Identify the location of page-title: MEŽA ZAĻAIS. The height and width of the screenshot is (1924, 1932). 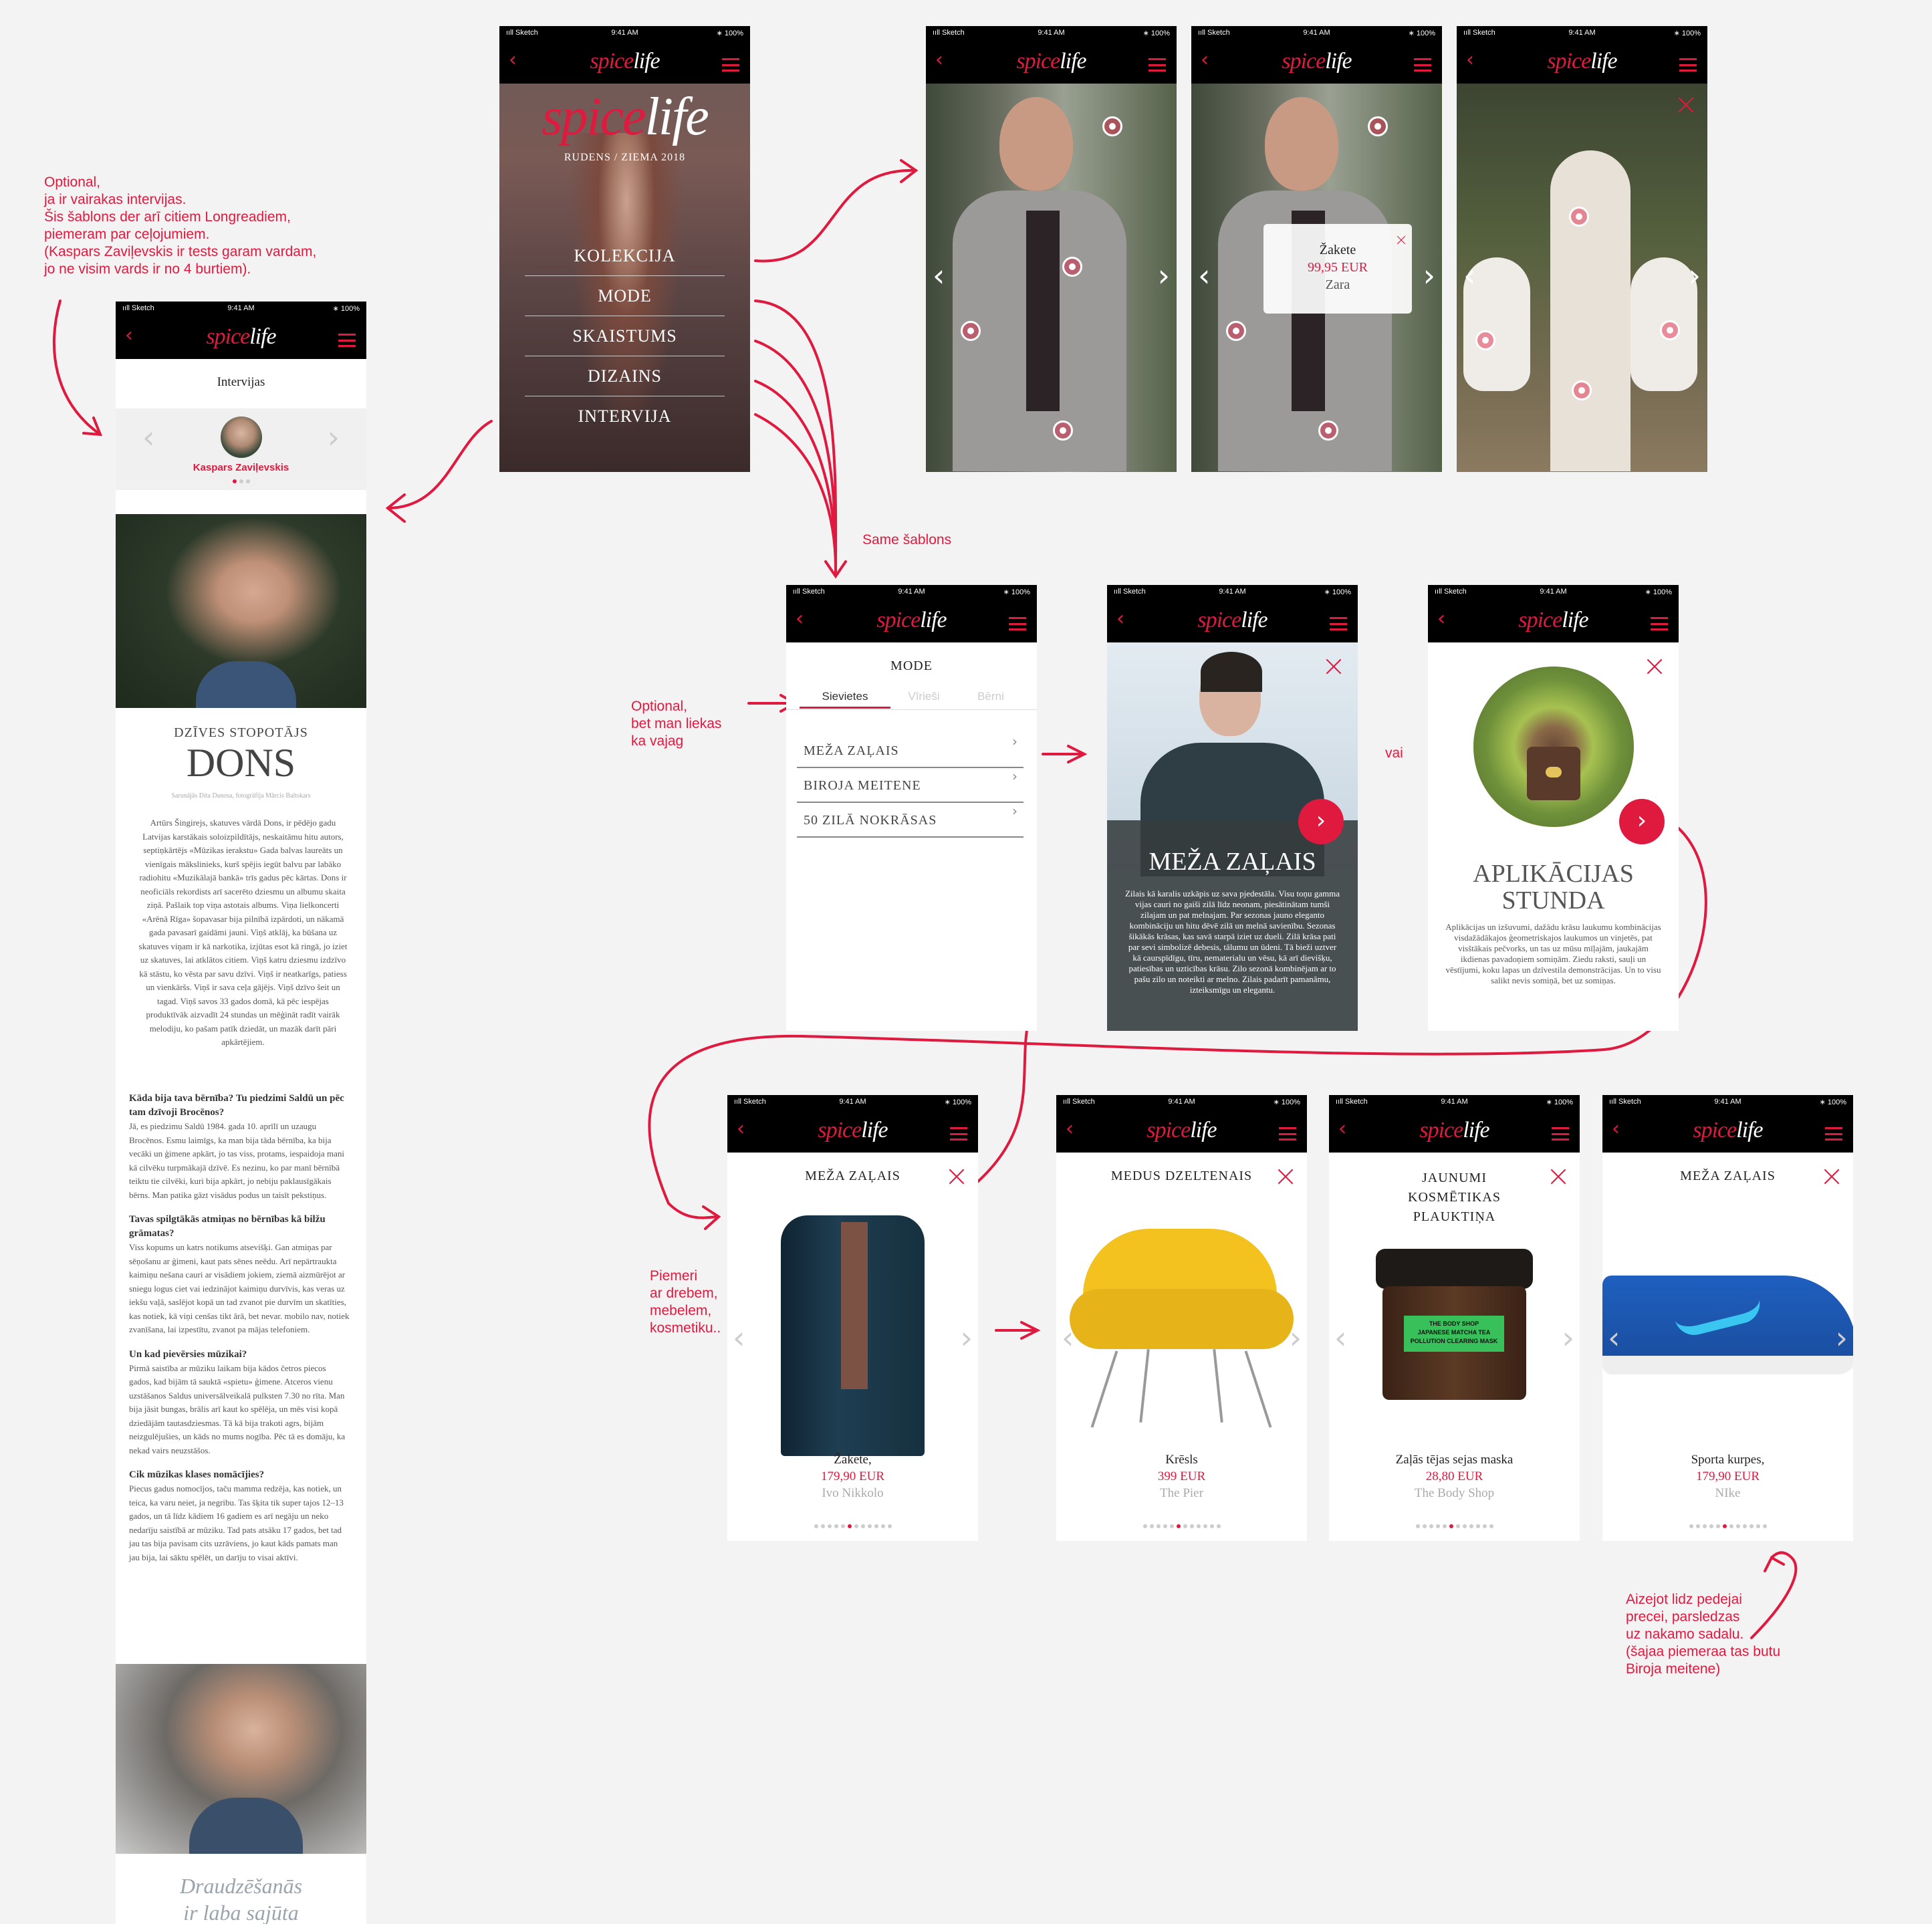
(1728, 1176).